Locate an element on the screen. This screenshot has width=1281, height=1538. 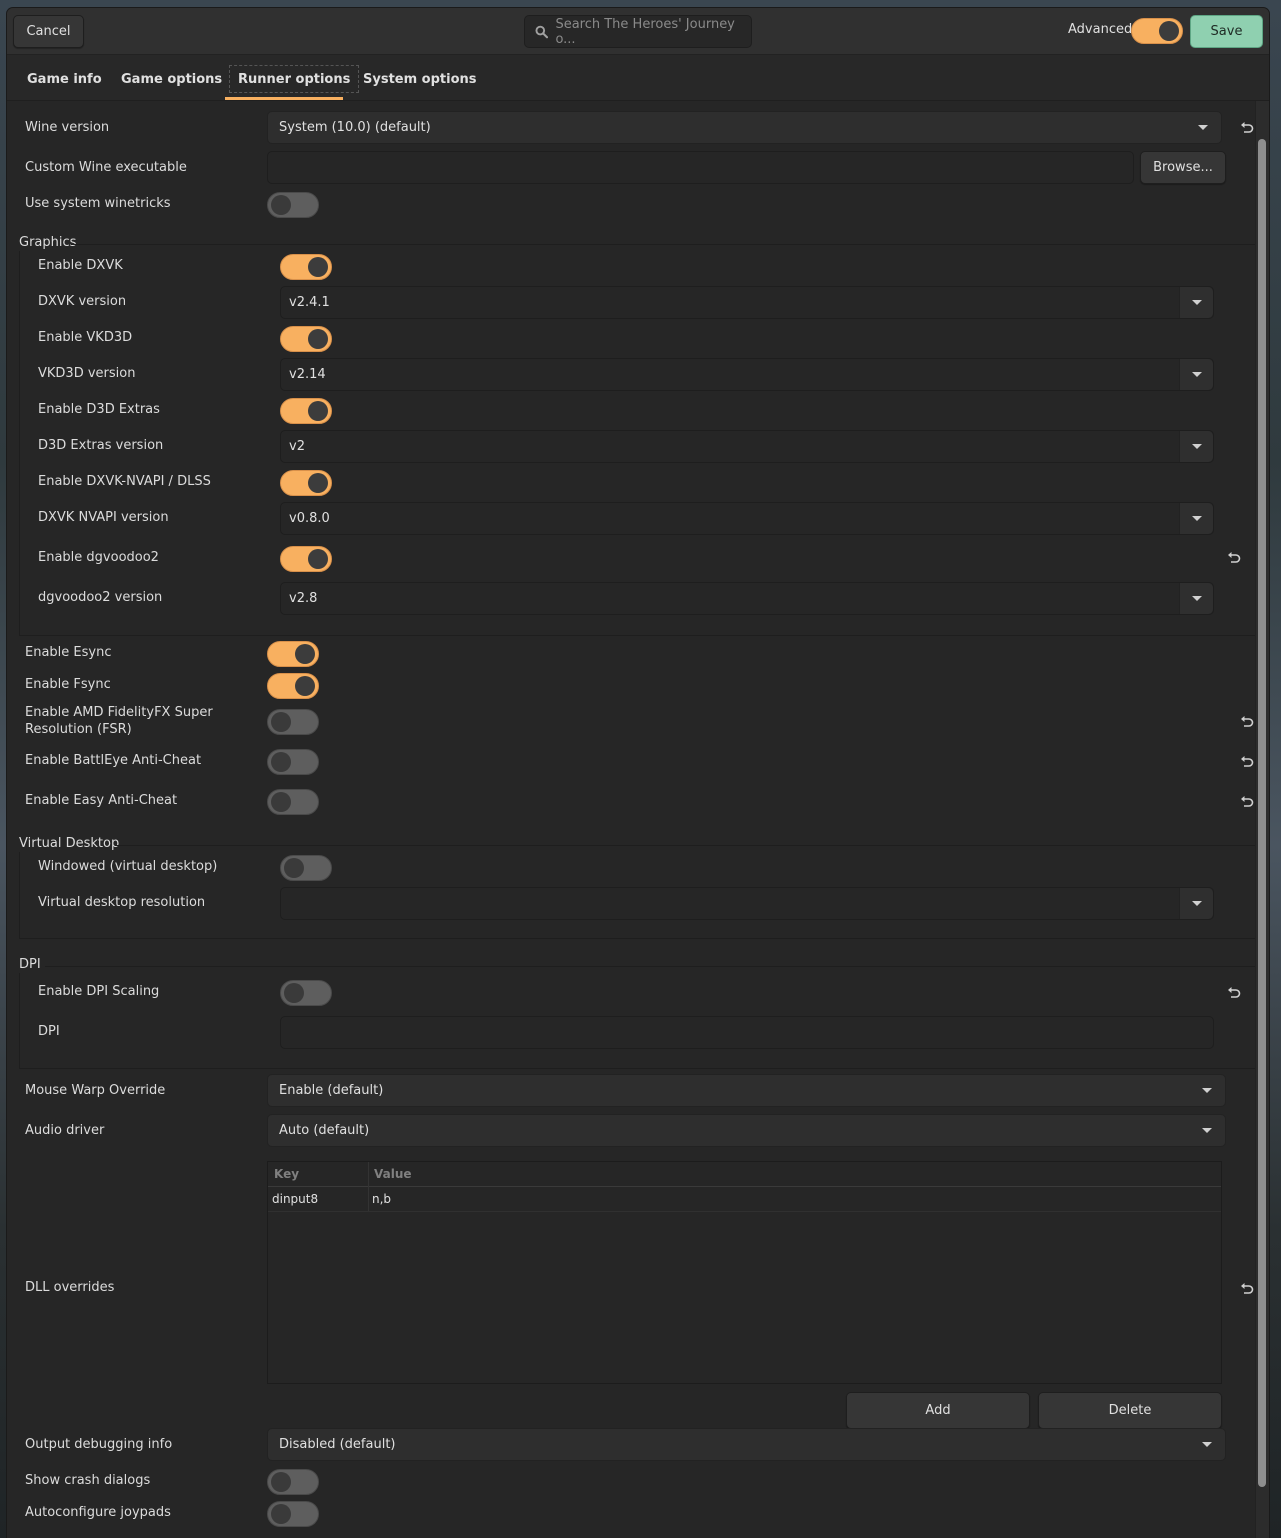
tab-system-options: System options is located at coordinates (420, 79).